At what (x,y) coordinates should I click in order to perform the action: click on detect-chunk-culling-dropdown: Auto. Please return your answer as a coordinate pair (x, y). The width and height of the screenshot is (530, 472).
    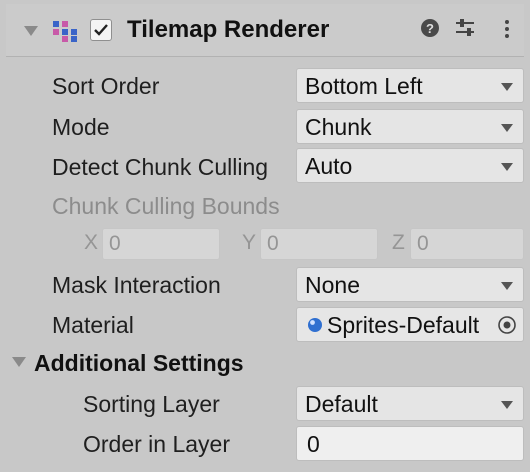
    Looking at the image, I should click on (410, 165).